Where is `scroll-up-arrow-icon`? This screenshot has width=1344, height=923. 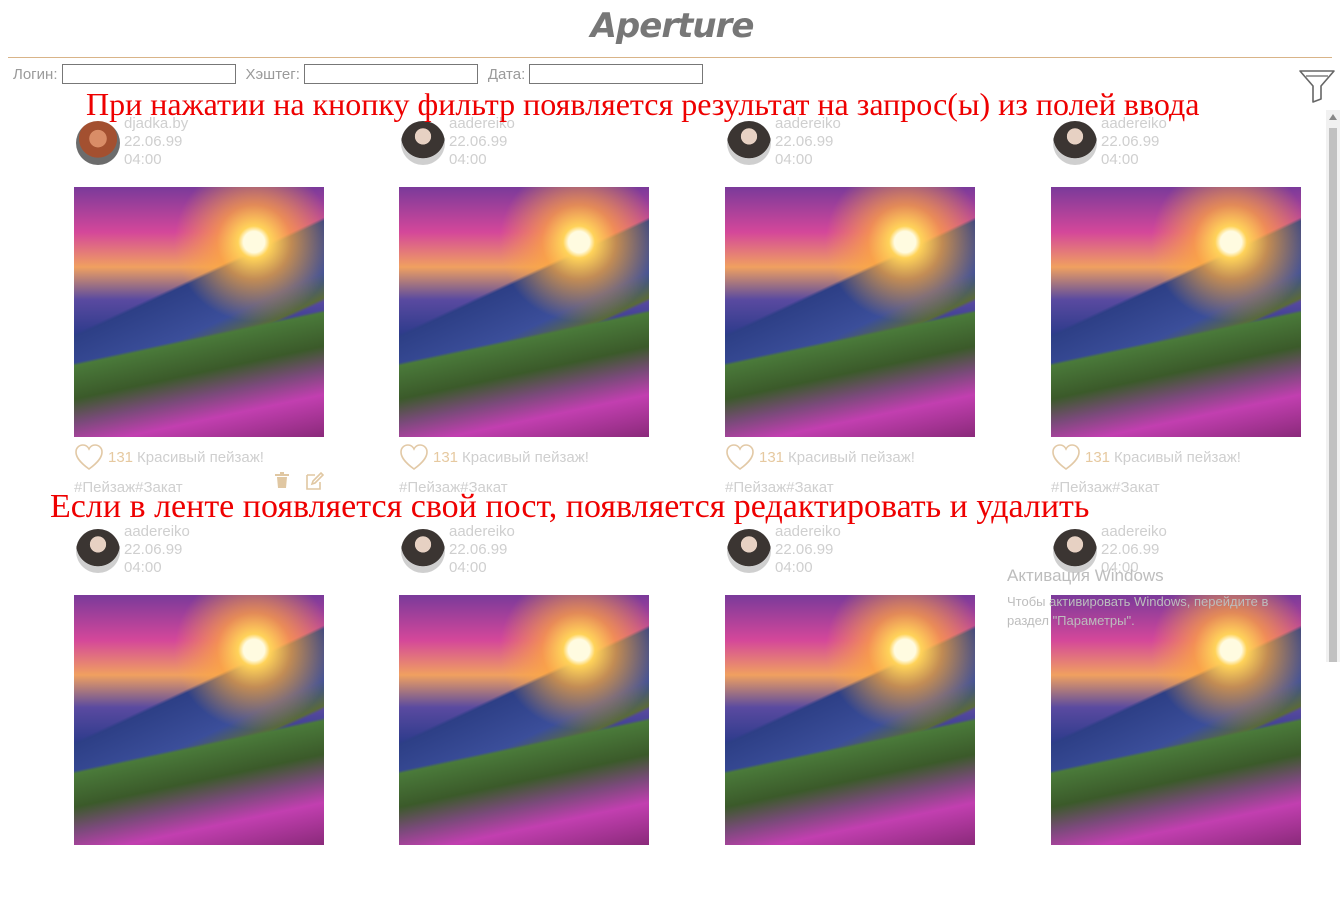
scroll-up-arrow-icon is located at coordinates (1333, 117).